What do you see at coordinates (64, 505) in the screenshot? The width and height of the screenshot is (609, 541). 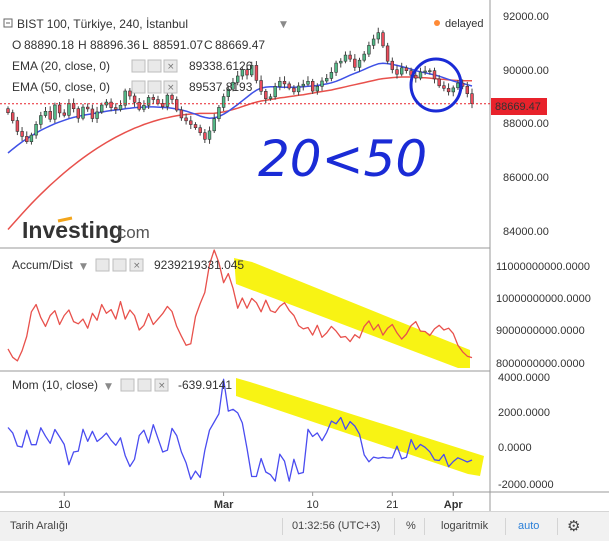 I see `time-tick-label: 10` at bounding box center [64, 505].